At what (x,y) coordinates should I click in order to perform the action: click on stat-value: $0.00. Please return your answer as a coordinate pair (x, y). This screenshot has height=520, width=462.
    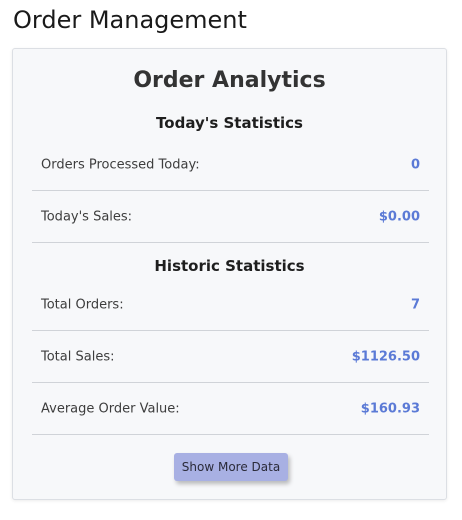
    Looking at the image, I should click on (399, 216).